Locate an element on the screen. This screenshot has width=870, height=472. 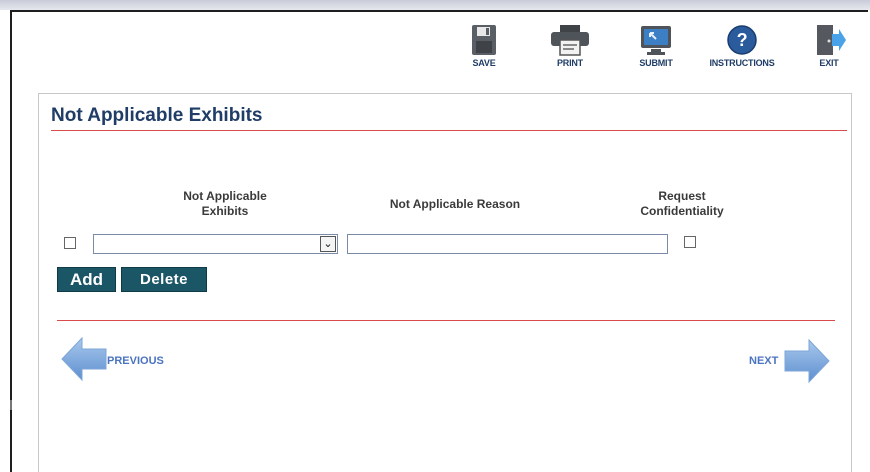
next-arrow-icon is located at coordinates (807, 361).